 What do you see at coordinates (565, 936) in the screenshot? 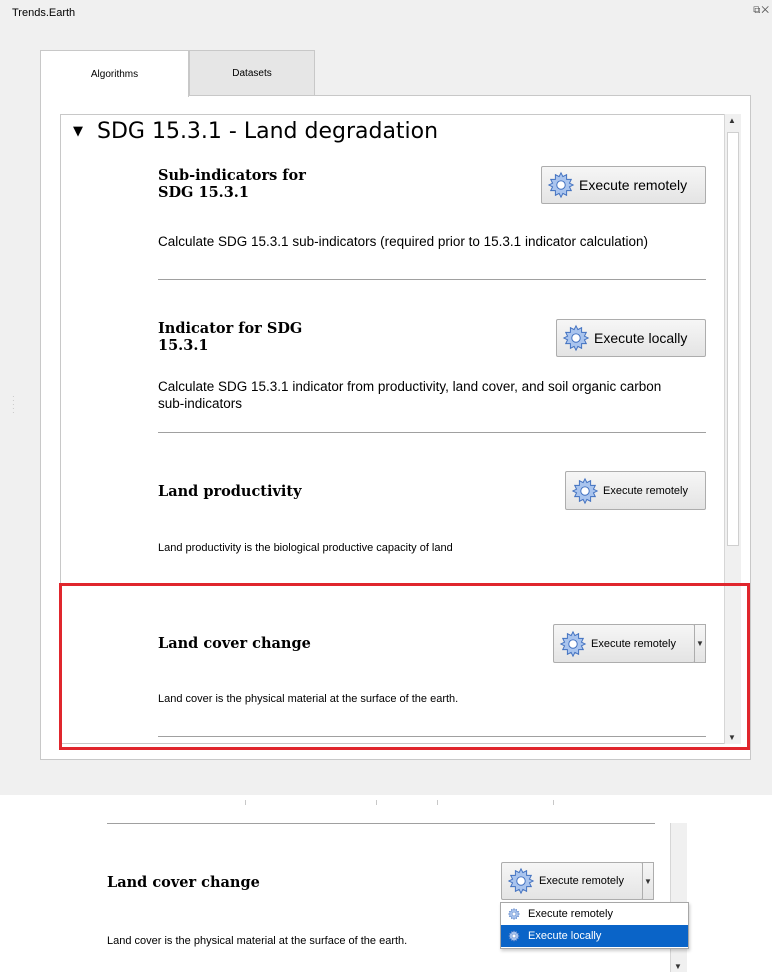
I see `menu-item-label: Execute locally` at bounding box center [565, 936].